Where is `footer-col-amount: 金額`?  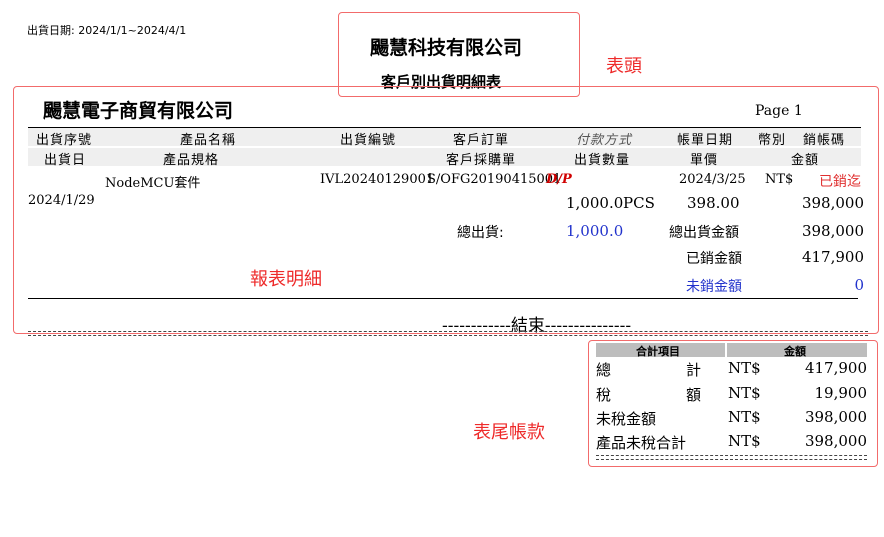 footer-col-amount: 金額 is located at coordinates (795, 351).